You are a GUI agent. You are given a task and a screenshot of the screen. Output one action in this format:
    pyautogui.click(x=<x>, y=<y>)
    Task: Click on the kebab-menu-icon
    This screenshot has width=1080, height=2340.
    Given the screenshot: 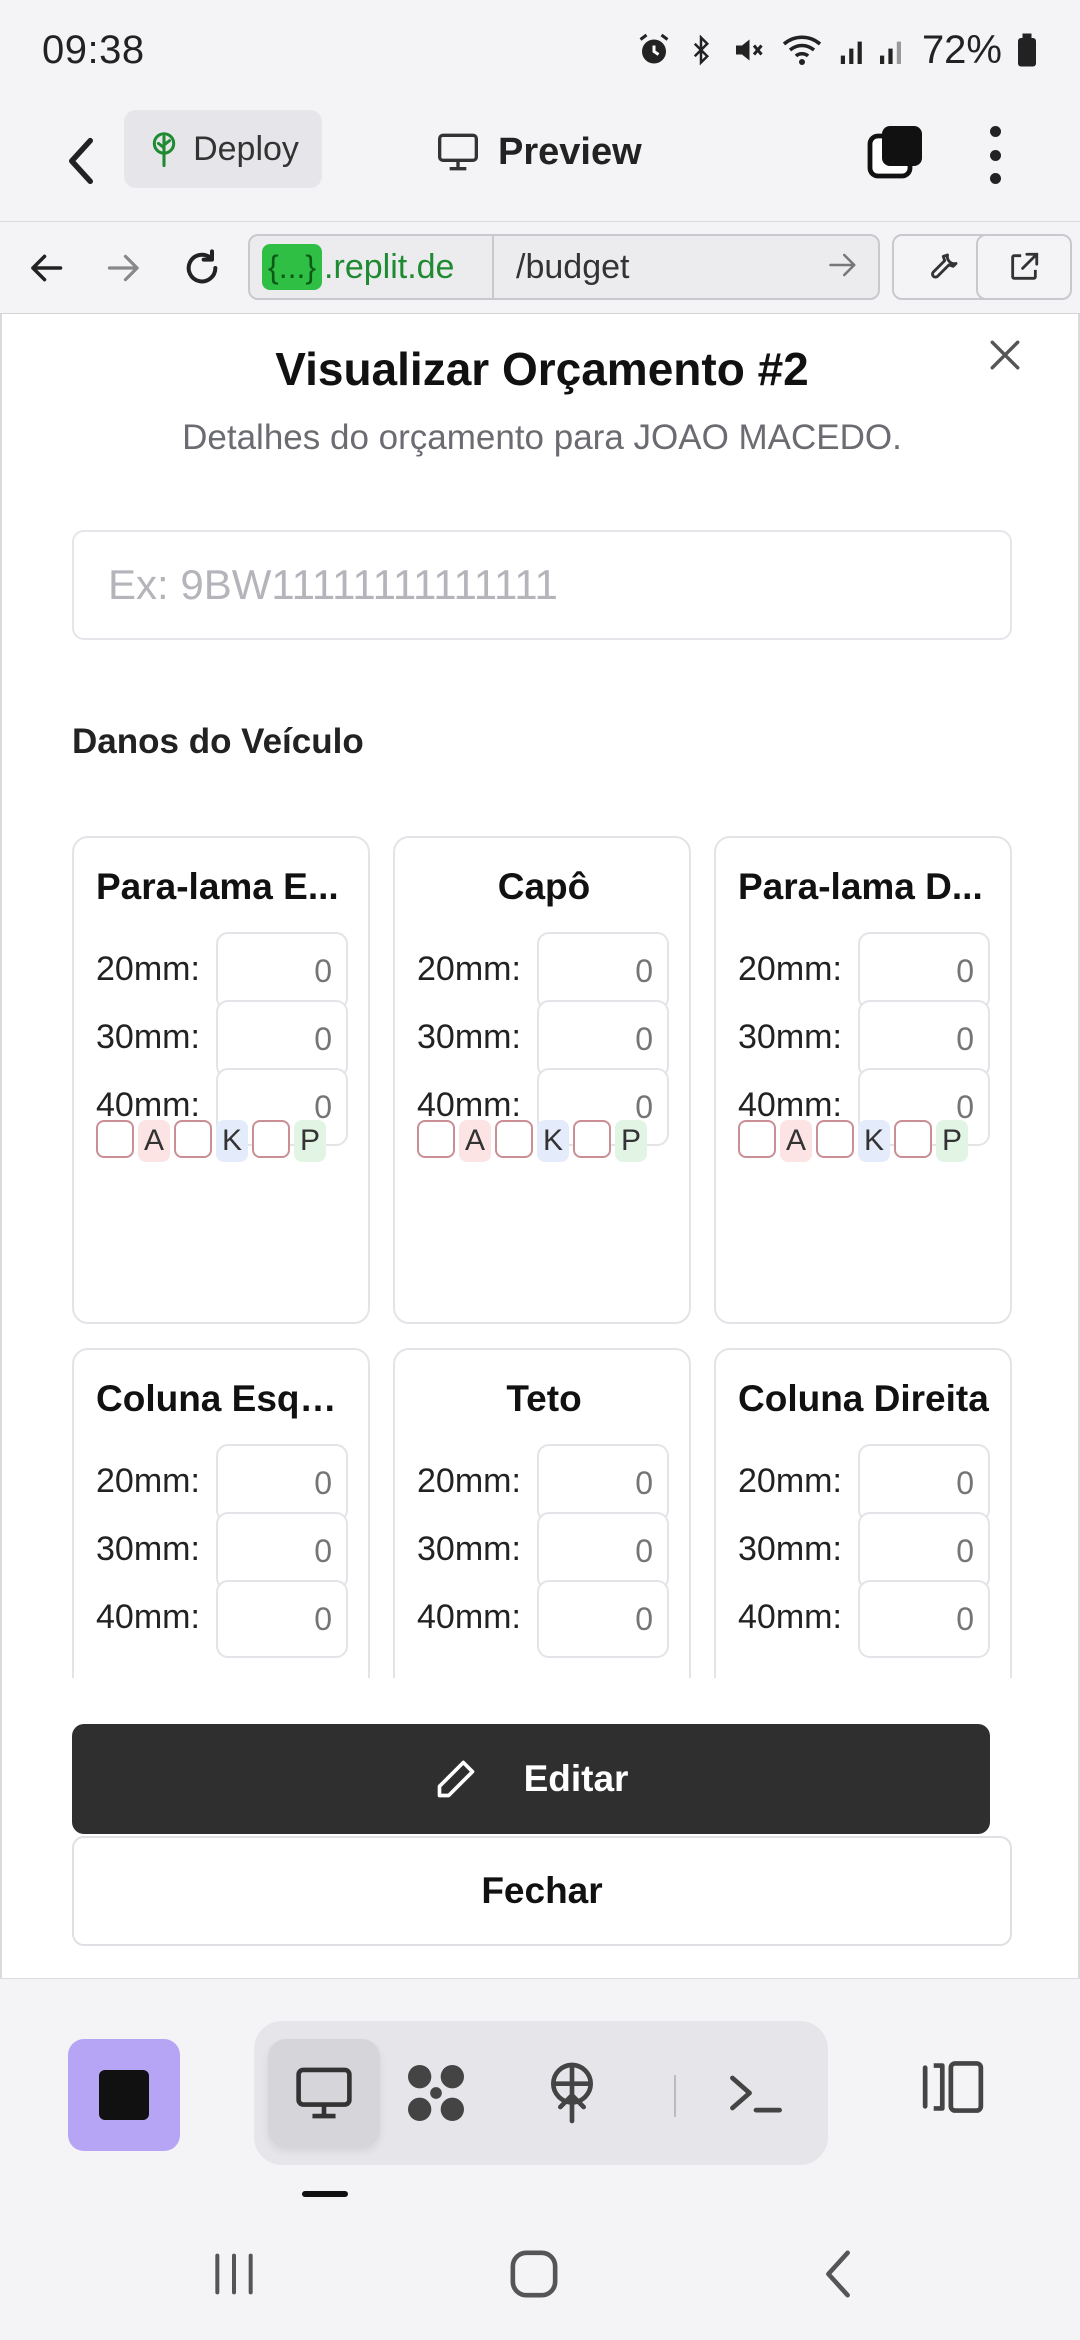 What is the action you would take?
    pyautogui.click(x=995, y=155)
    